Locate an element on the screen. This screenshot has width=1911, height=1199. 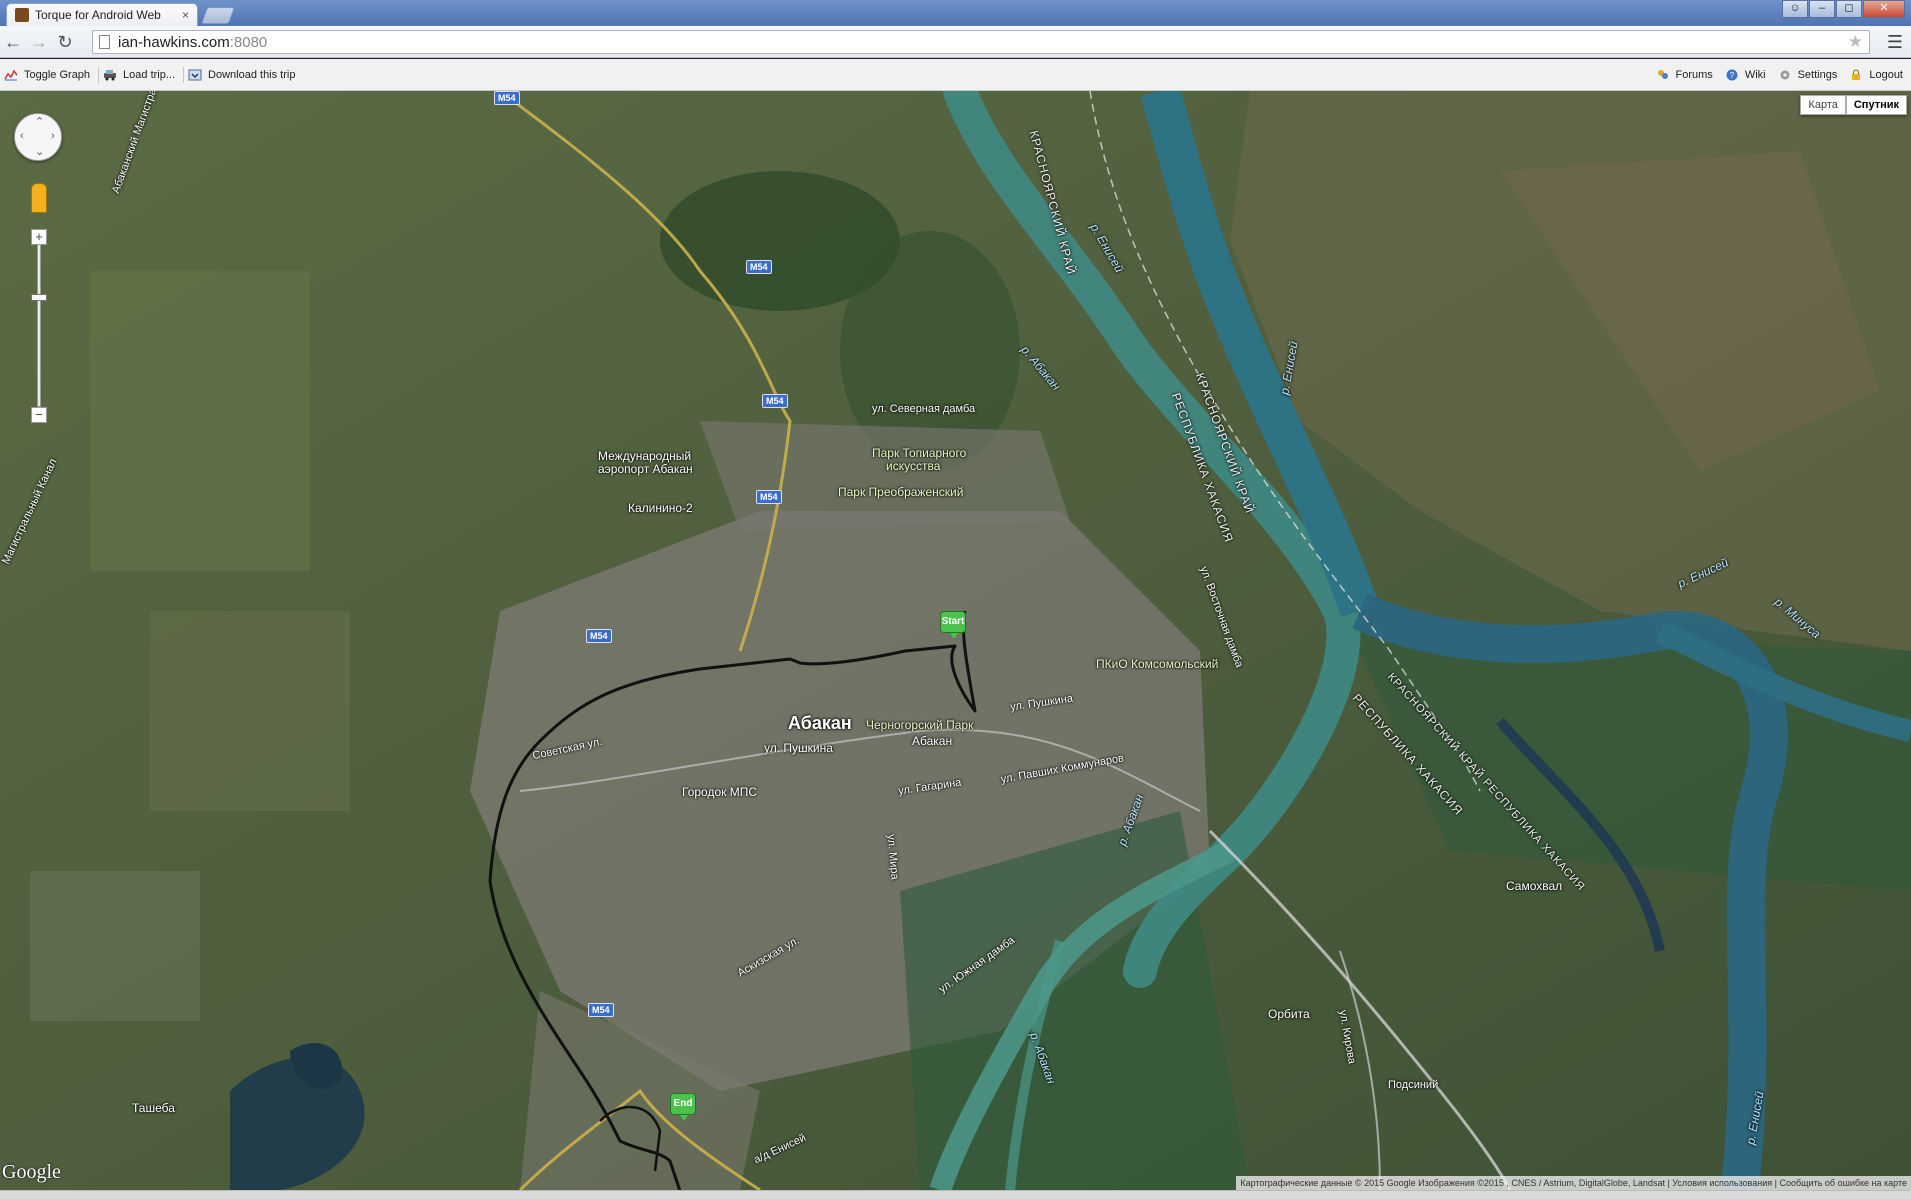
tab-close-icon: × is located at coordinates (185, 15).